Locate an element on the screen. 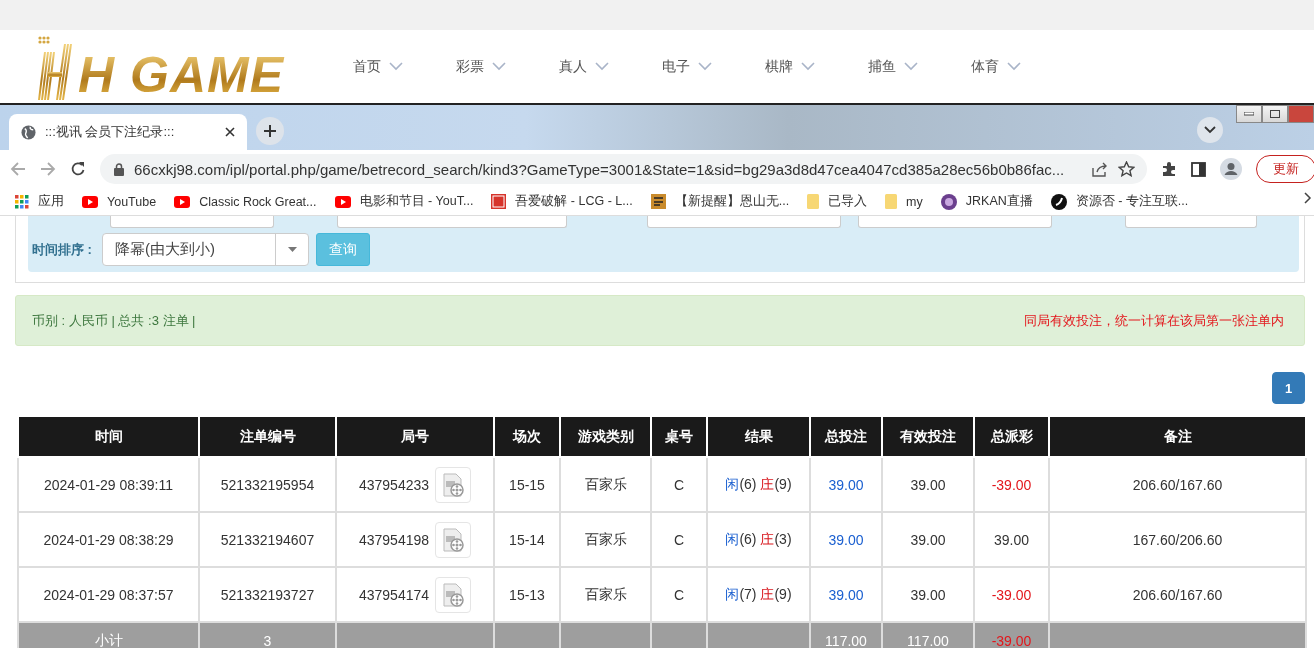  profile-avatar-icon is located at coordinates (1231, 169).